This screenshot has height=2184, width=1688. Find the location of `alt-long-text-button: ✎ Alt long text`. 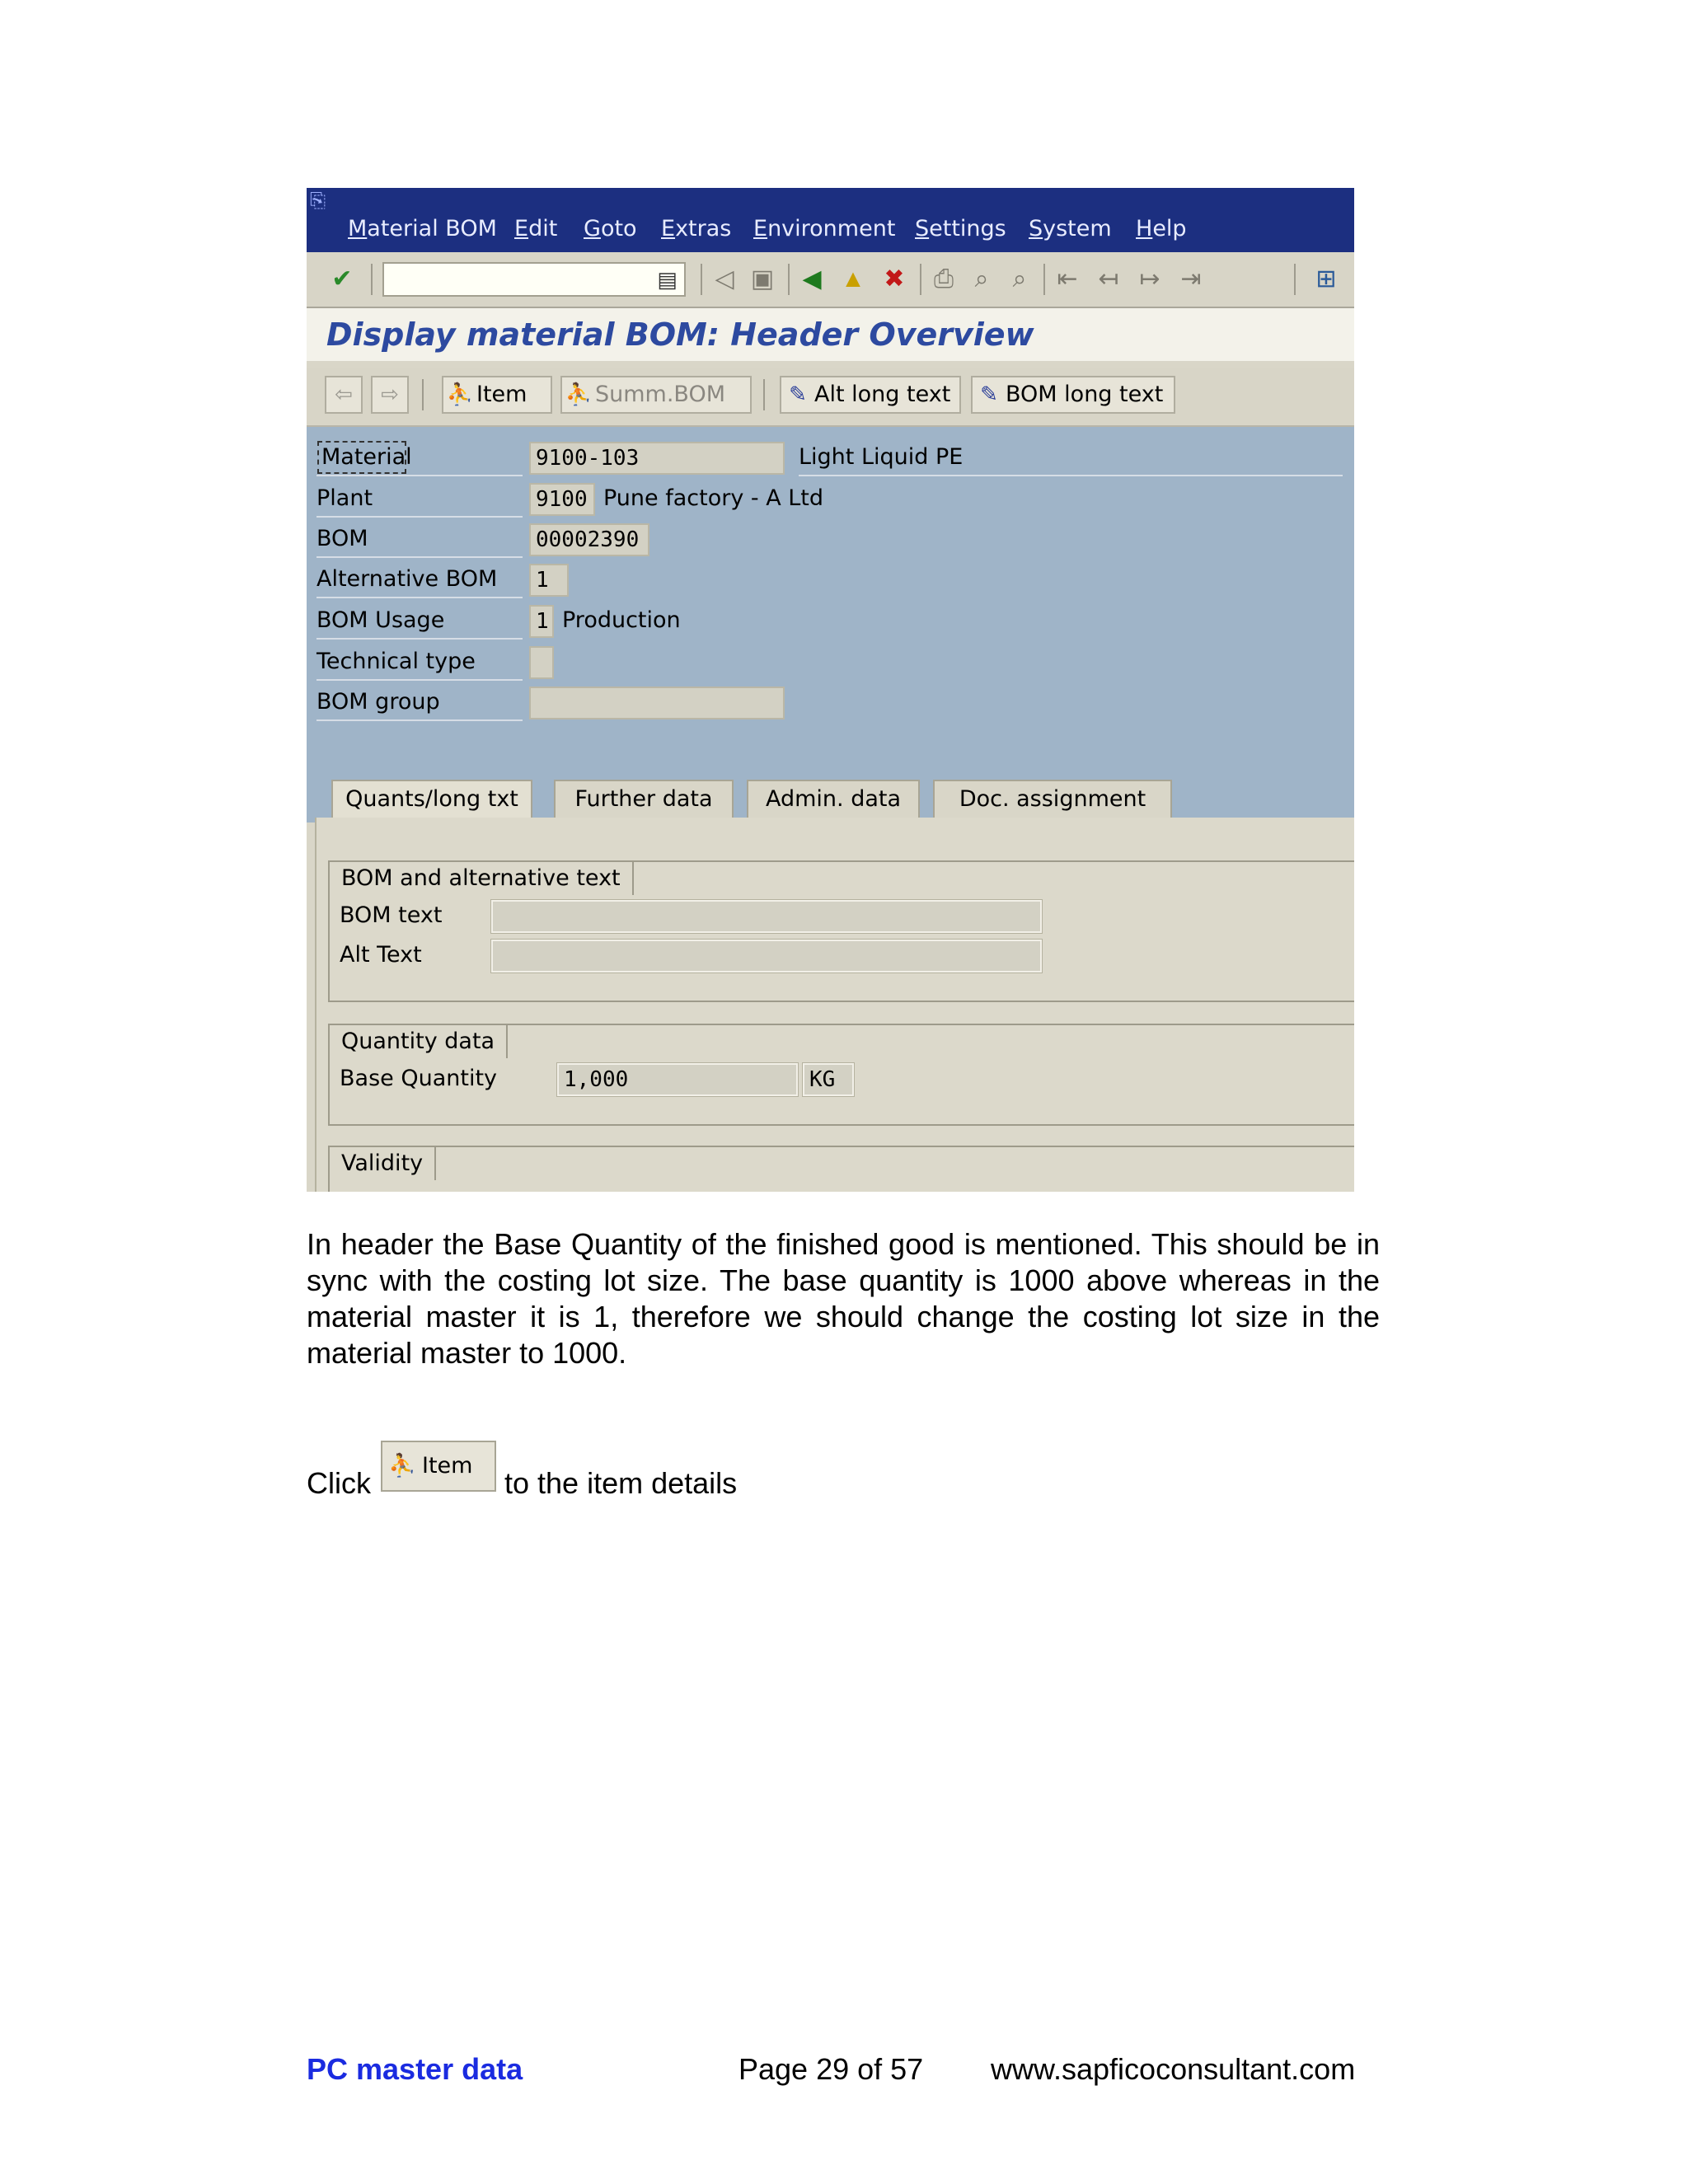

alt-long-text-button: ✎ Alt long text is located at coordinates (871, 395).